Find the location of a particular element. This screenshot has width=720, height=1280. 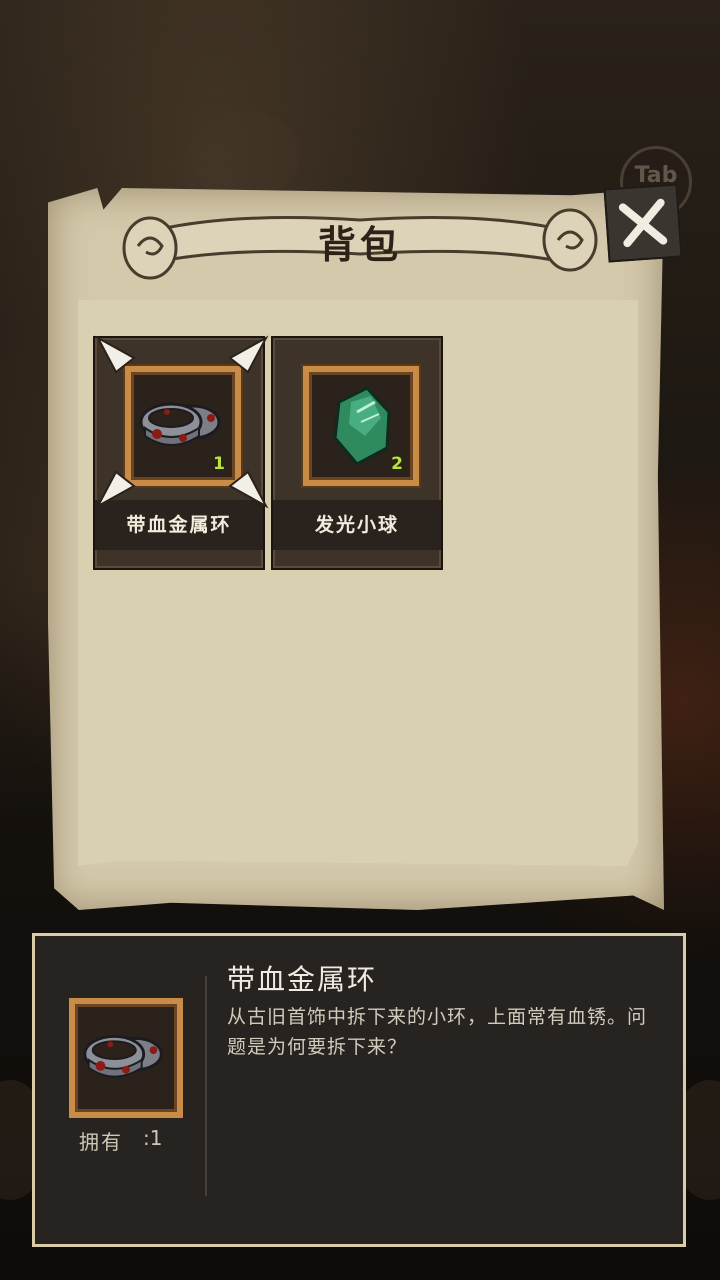

item-count: 2 is located at coordinates (397, 464).